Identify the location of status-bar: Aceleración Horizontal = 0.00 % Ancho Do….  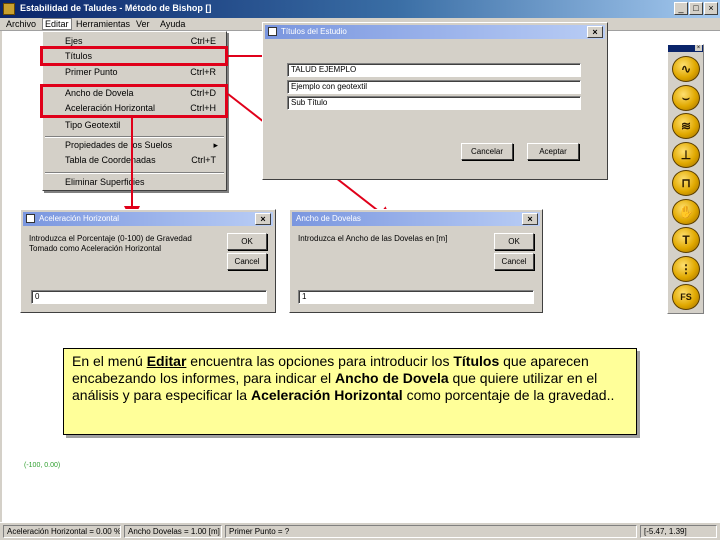
(360, 531).